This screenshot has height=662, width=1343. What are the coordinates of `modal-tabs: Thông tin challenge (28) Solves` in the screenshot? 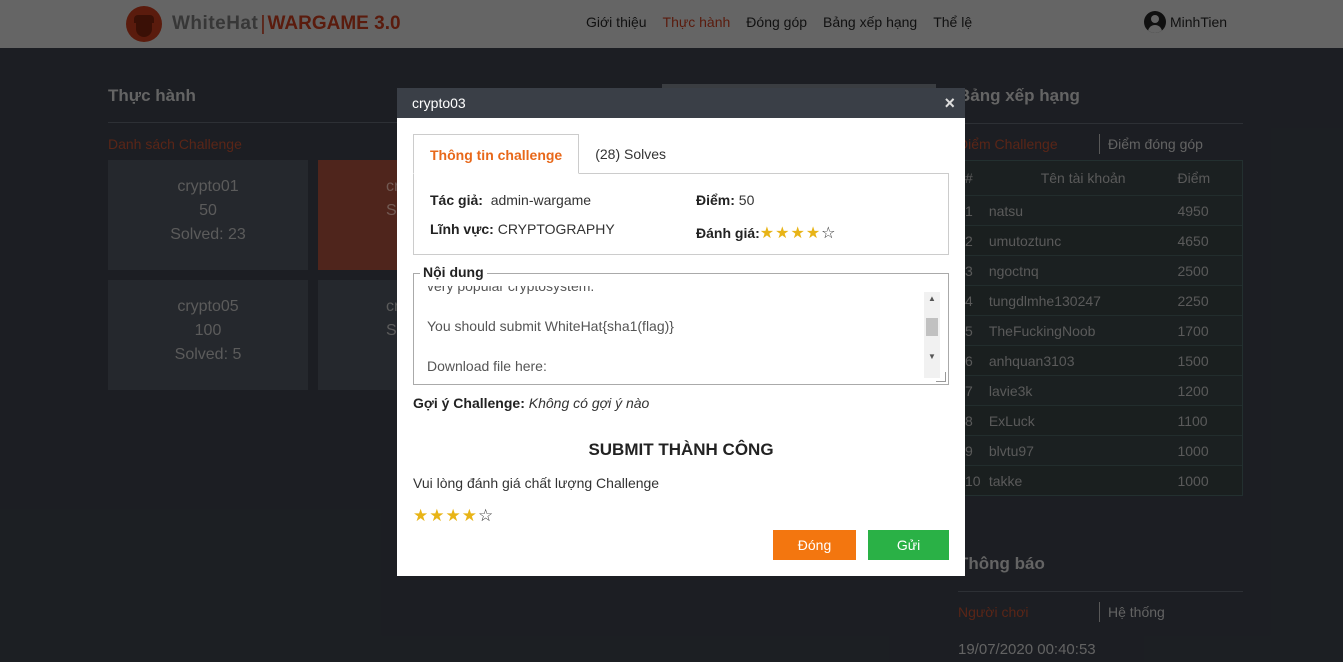 It's located at (547, 154).